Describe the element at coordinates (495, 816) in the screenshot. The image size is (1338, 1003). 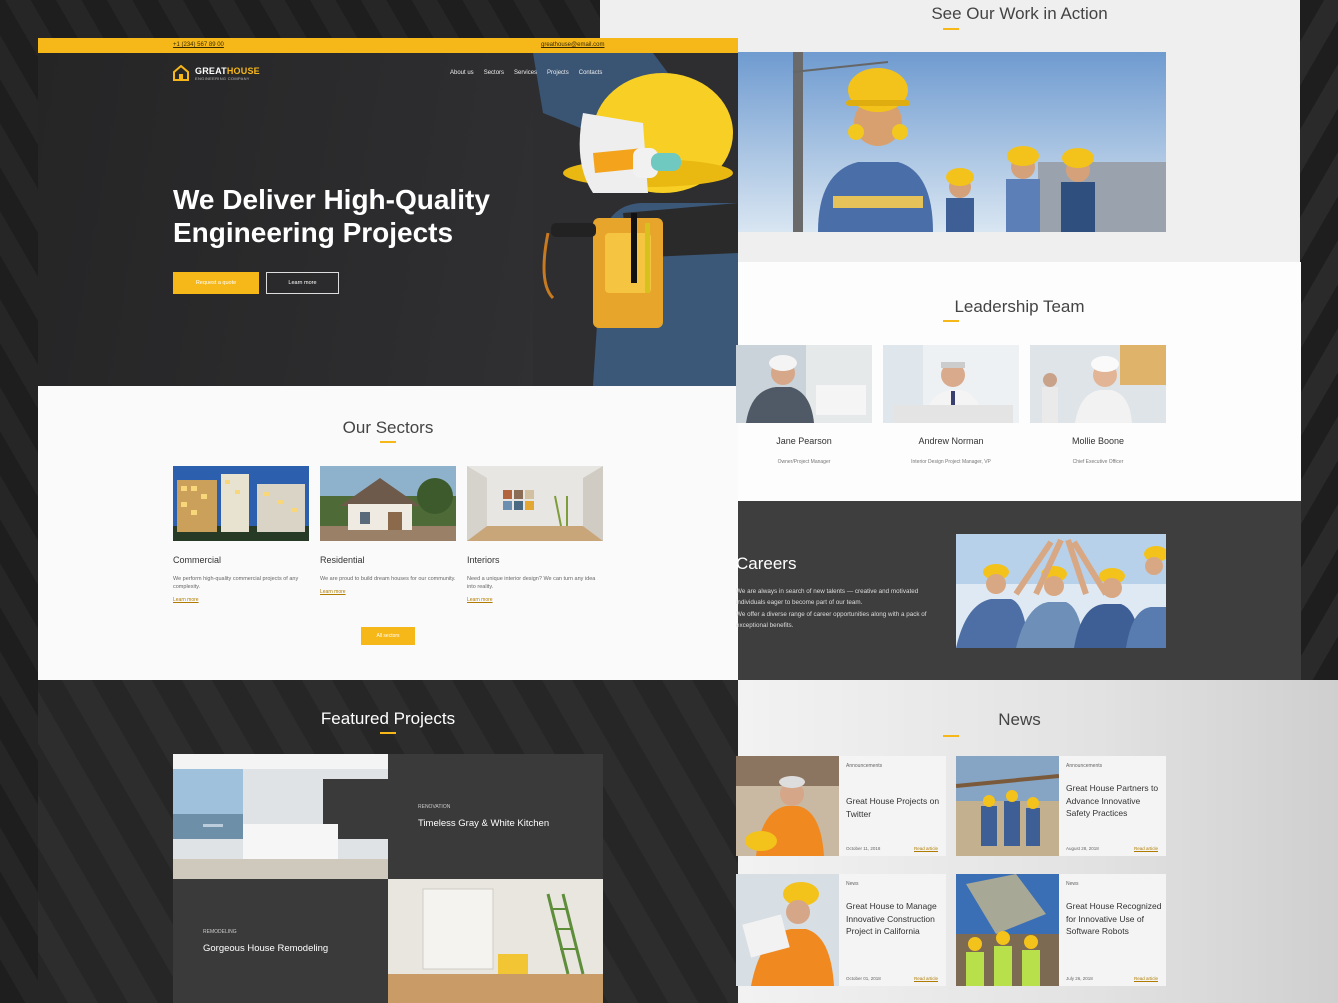
I see `project-card: RENOVATION Timeless Gray & White Kitchen` at that location.